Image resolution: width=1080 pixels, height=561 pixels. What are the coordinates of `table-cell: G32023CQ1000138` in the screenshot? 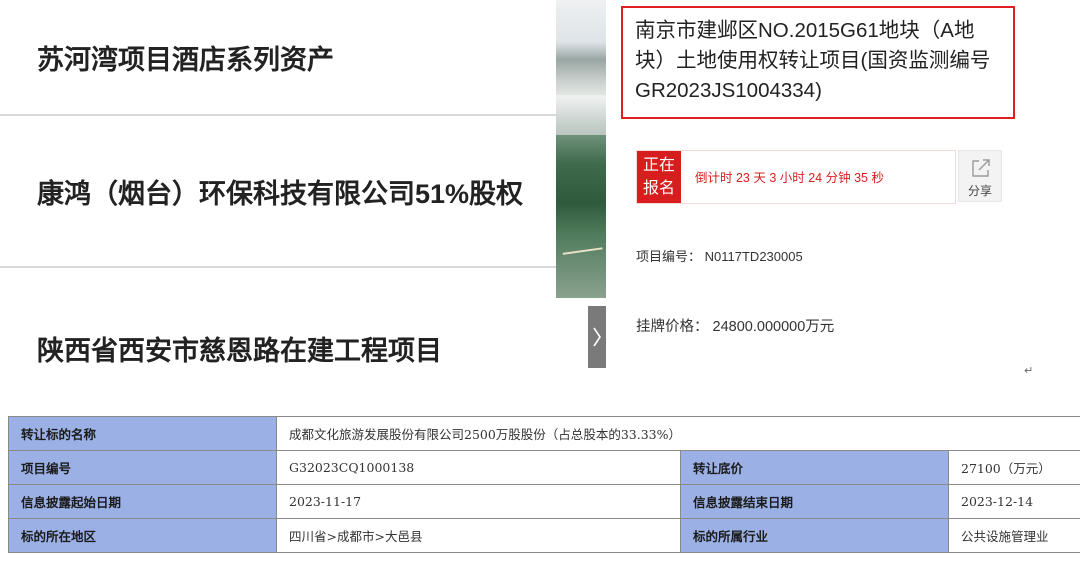 It's located at (478, 467).